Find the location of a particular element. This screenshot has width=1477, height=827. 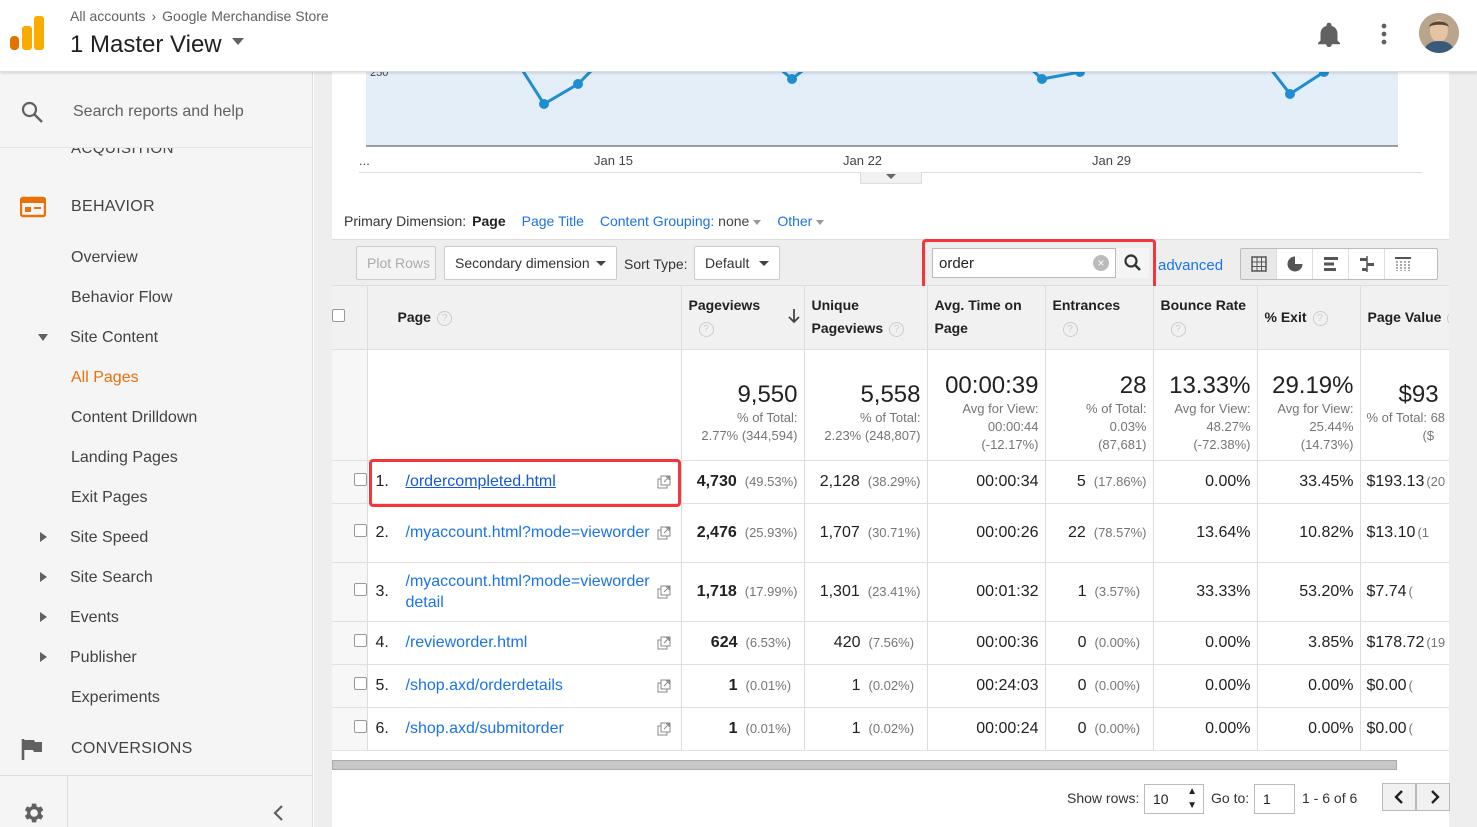

column-header-pageviews: Pageviews? is located at coordinates (743, 318).